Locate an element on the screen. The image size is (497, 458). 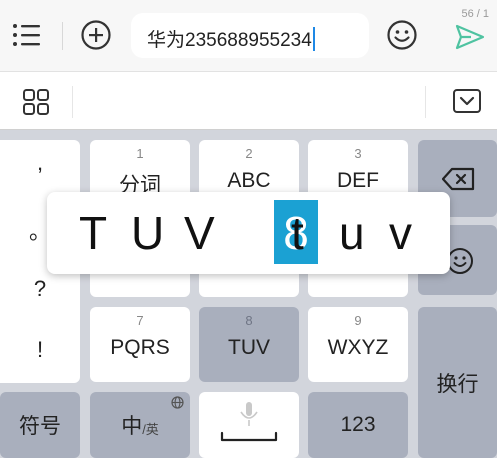
key-3-label: DEF is located at coordinates (358, 180).